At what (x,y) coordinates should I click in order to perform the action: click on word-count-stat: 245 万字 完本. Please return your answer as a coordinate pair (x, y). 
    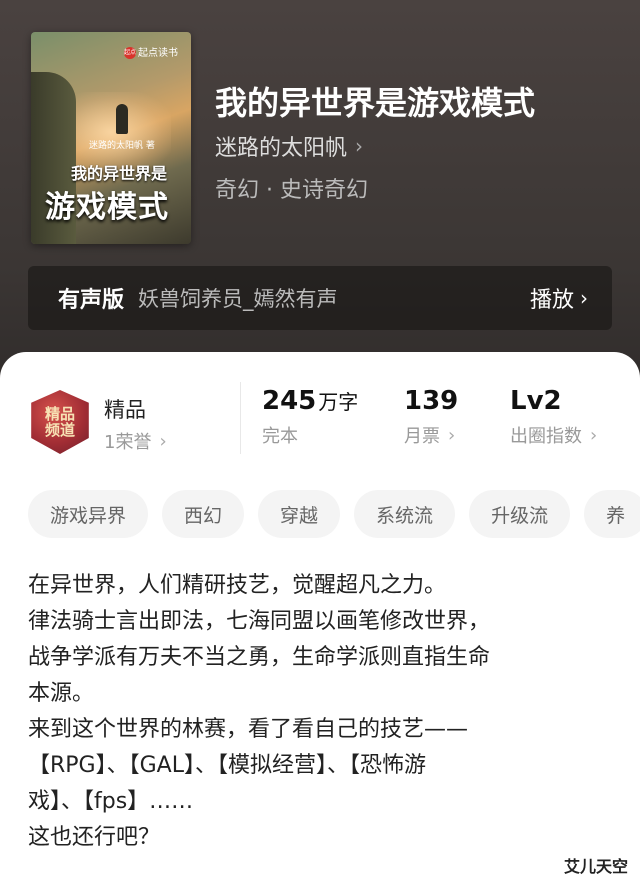
    Looking at the image, I should click on (310, 417).